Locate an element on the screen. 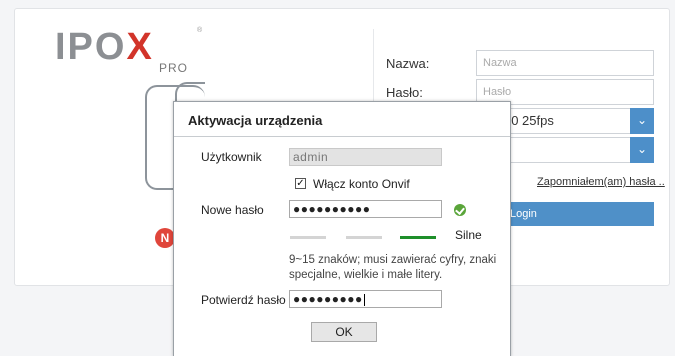 This screenshot has height=356, width=675. text-caret is located at coordinates (364, 299).